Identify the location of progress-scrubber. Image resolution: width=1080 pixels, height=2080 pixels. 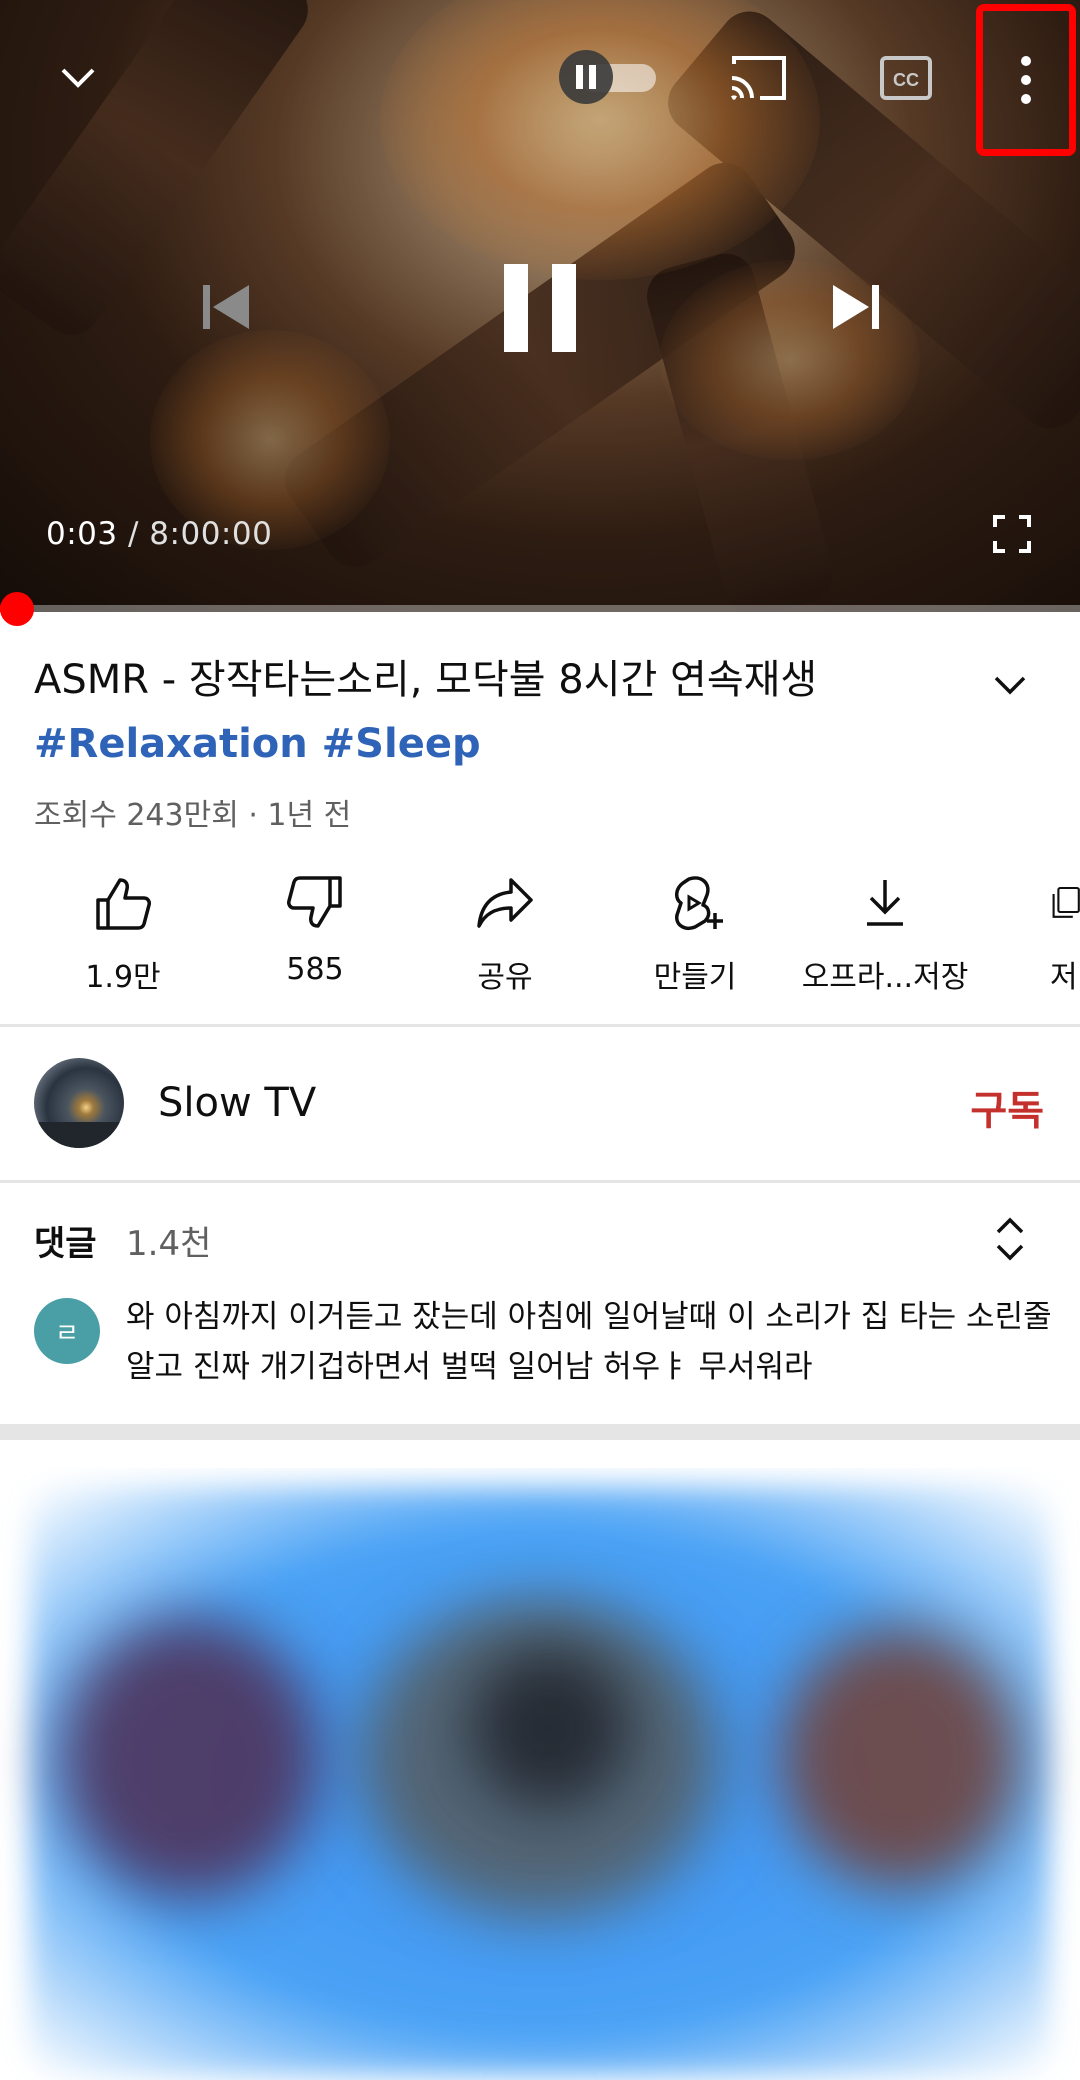
(17, 609).